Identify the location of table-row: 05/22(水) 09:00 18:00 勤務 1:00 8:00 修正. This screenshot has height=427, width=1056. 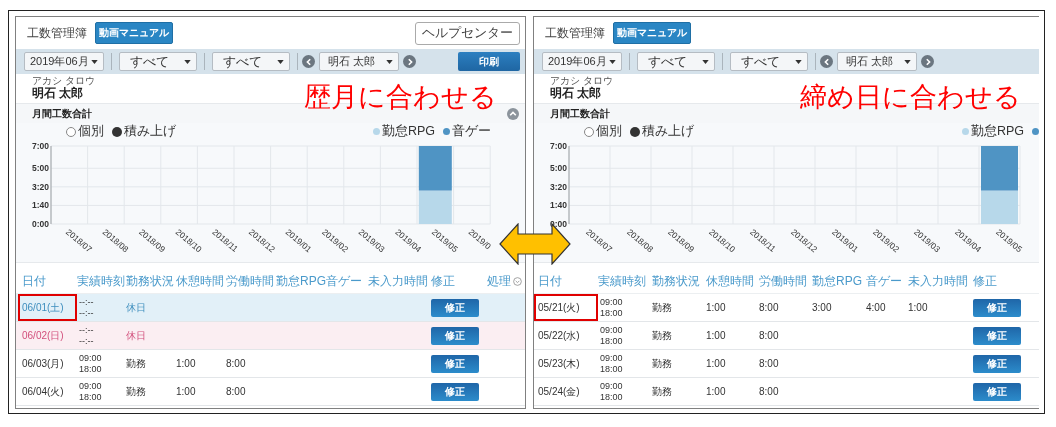
(786, 336).